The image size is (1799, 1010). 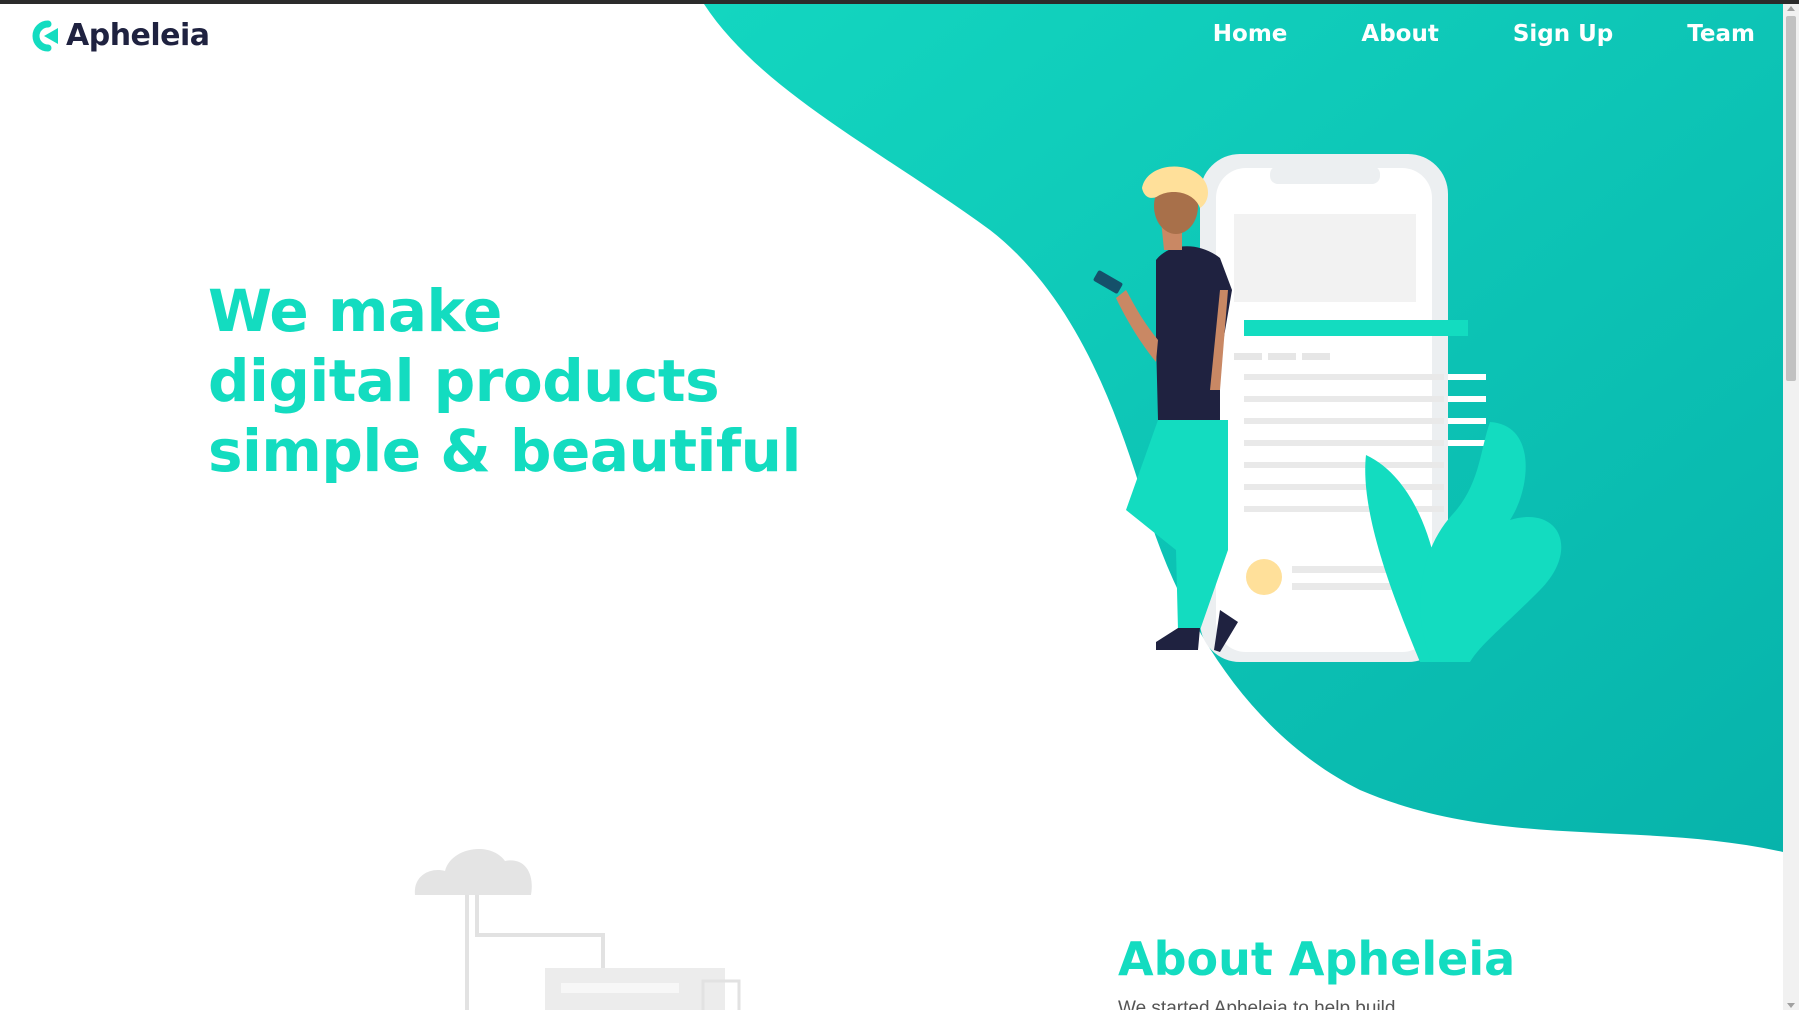 I want to click on main-nav: Home About Sign Up Team, so click(x=1484, y=34).